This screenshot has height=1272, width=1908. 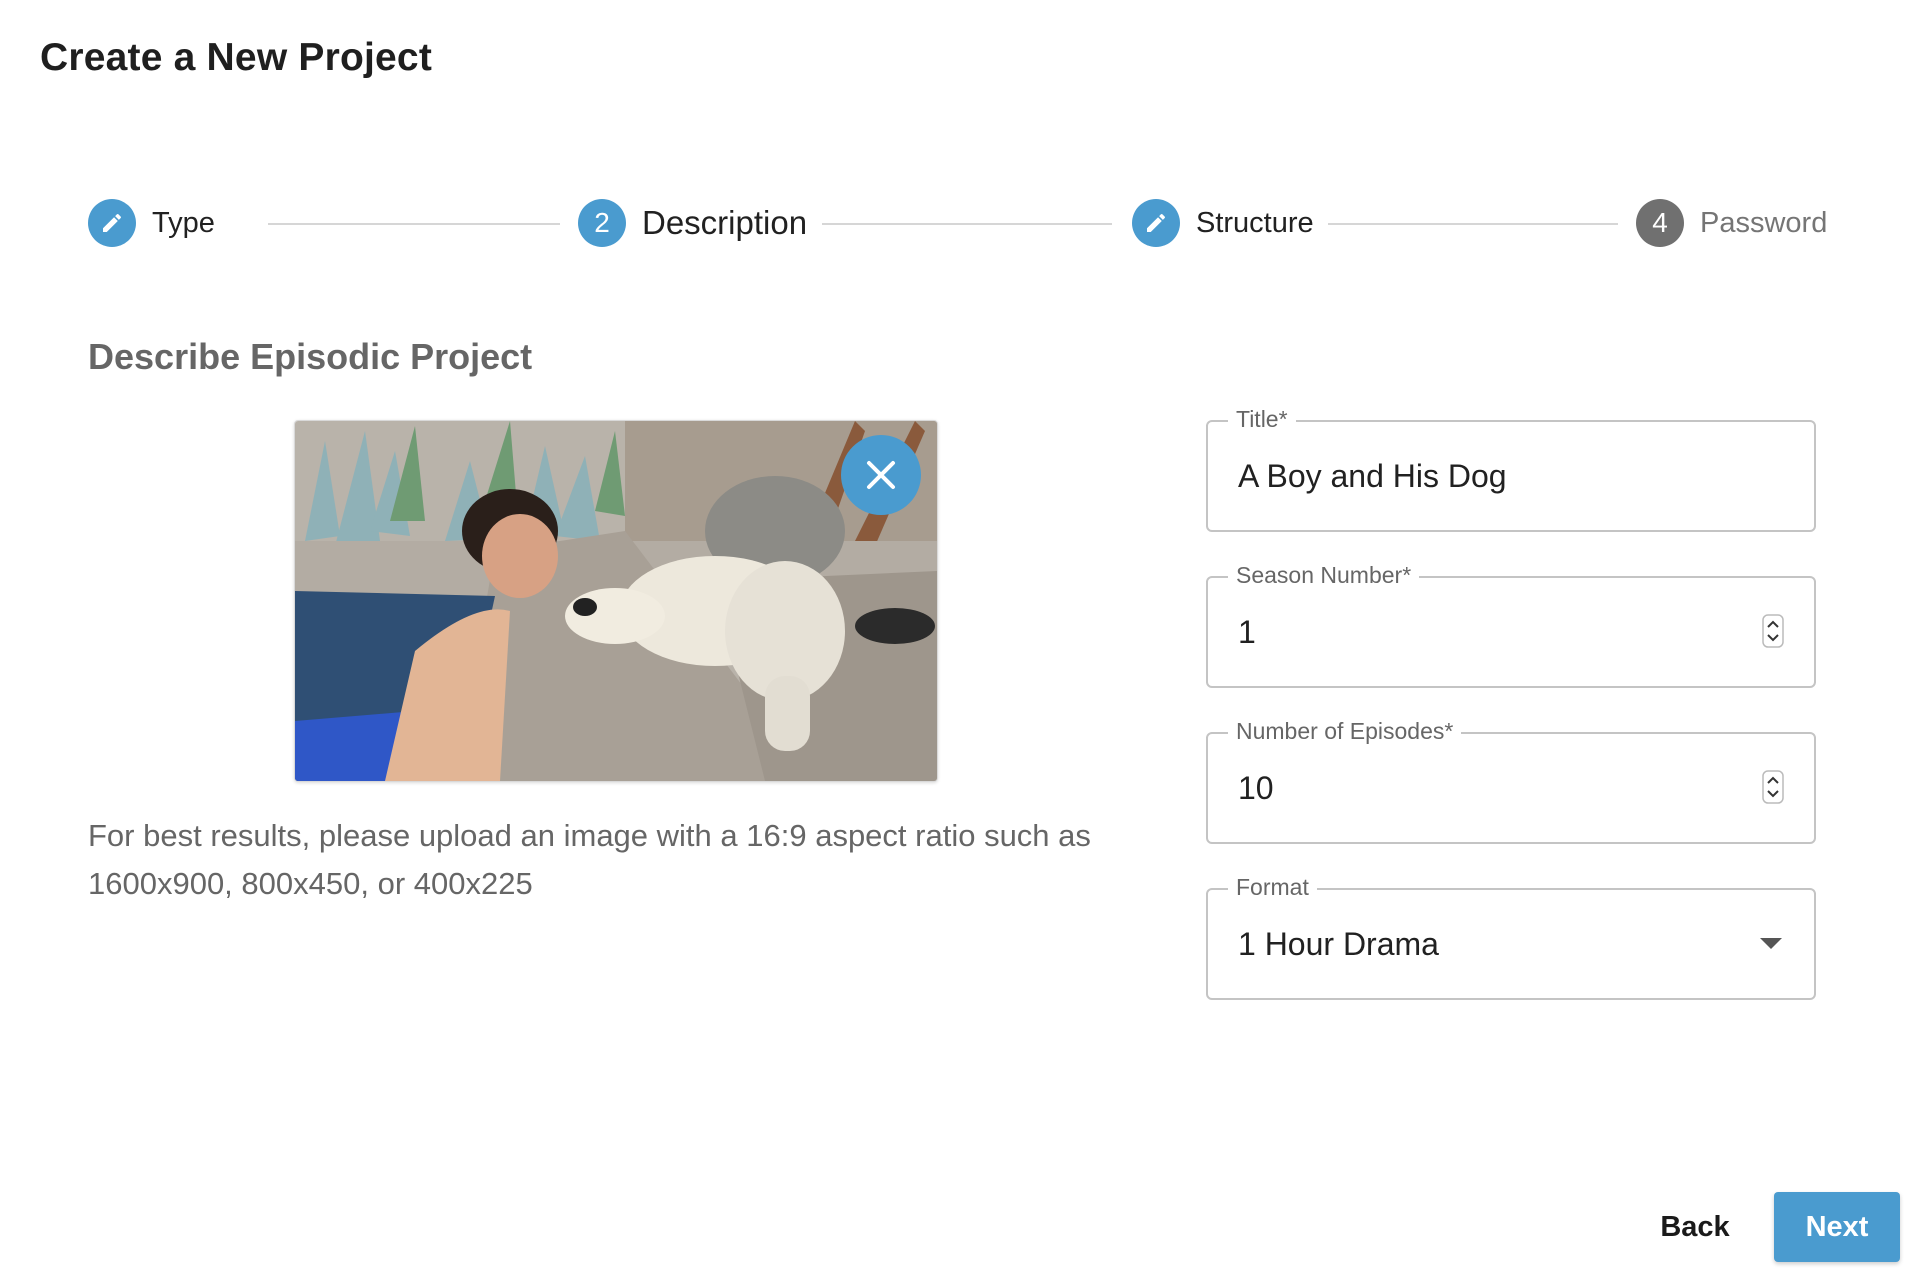 I want to click on step-number: 4, so click(x=1660, y=223).